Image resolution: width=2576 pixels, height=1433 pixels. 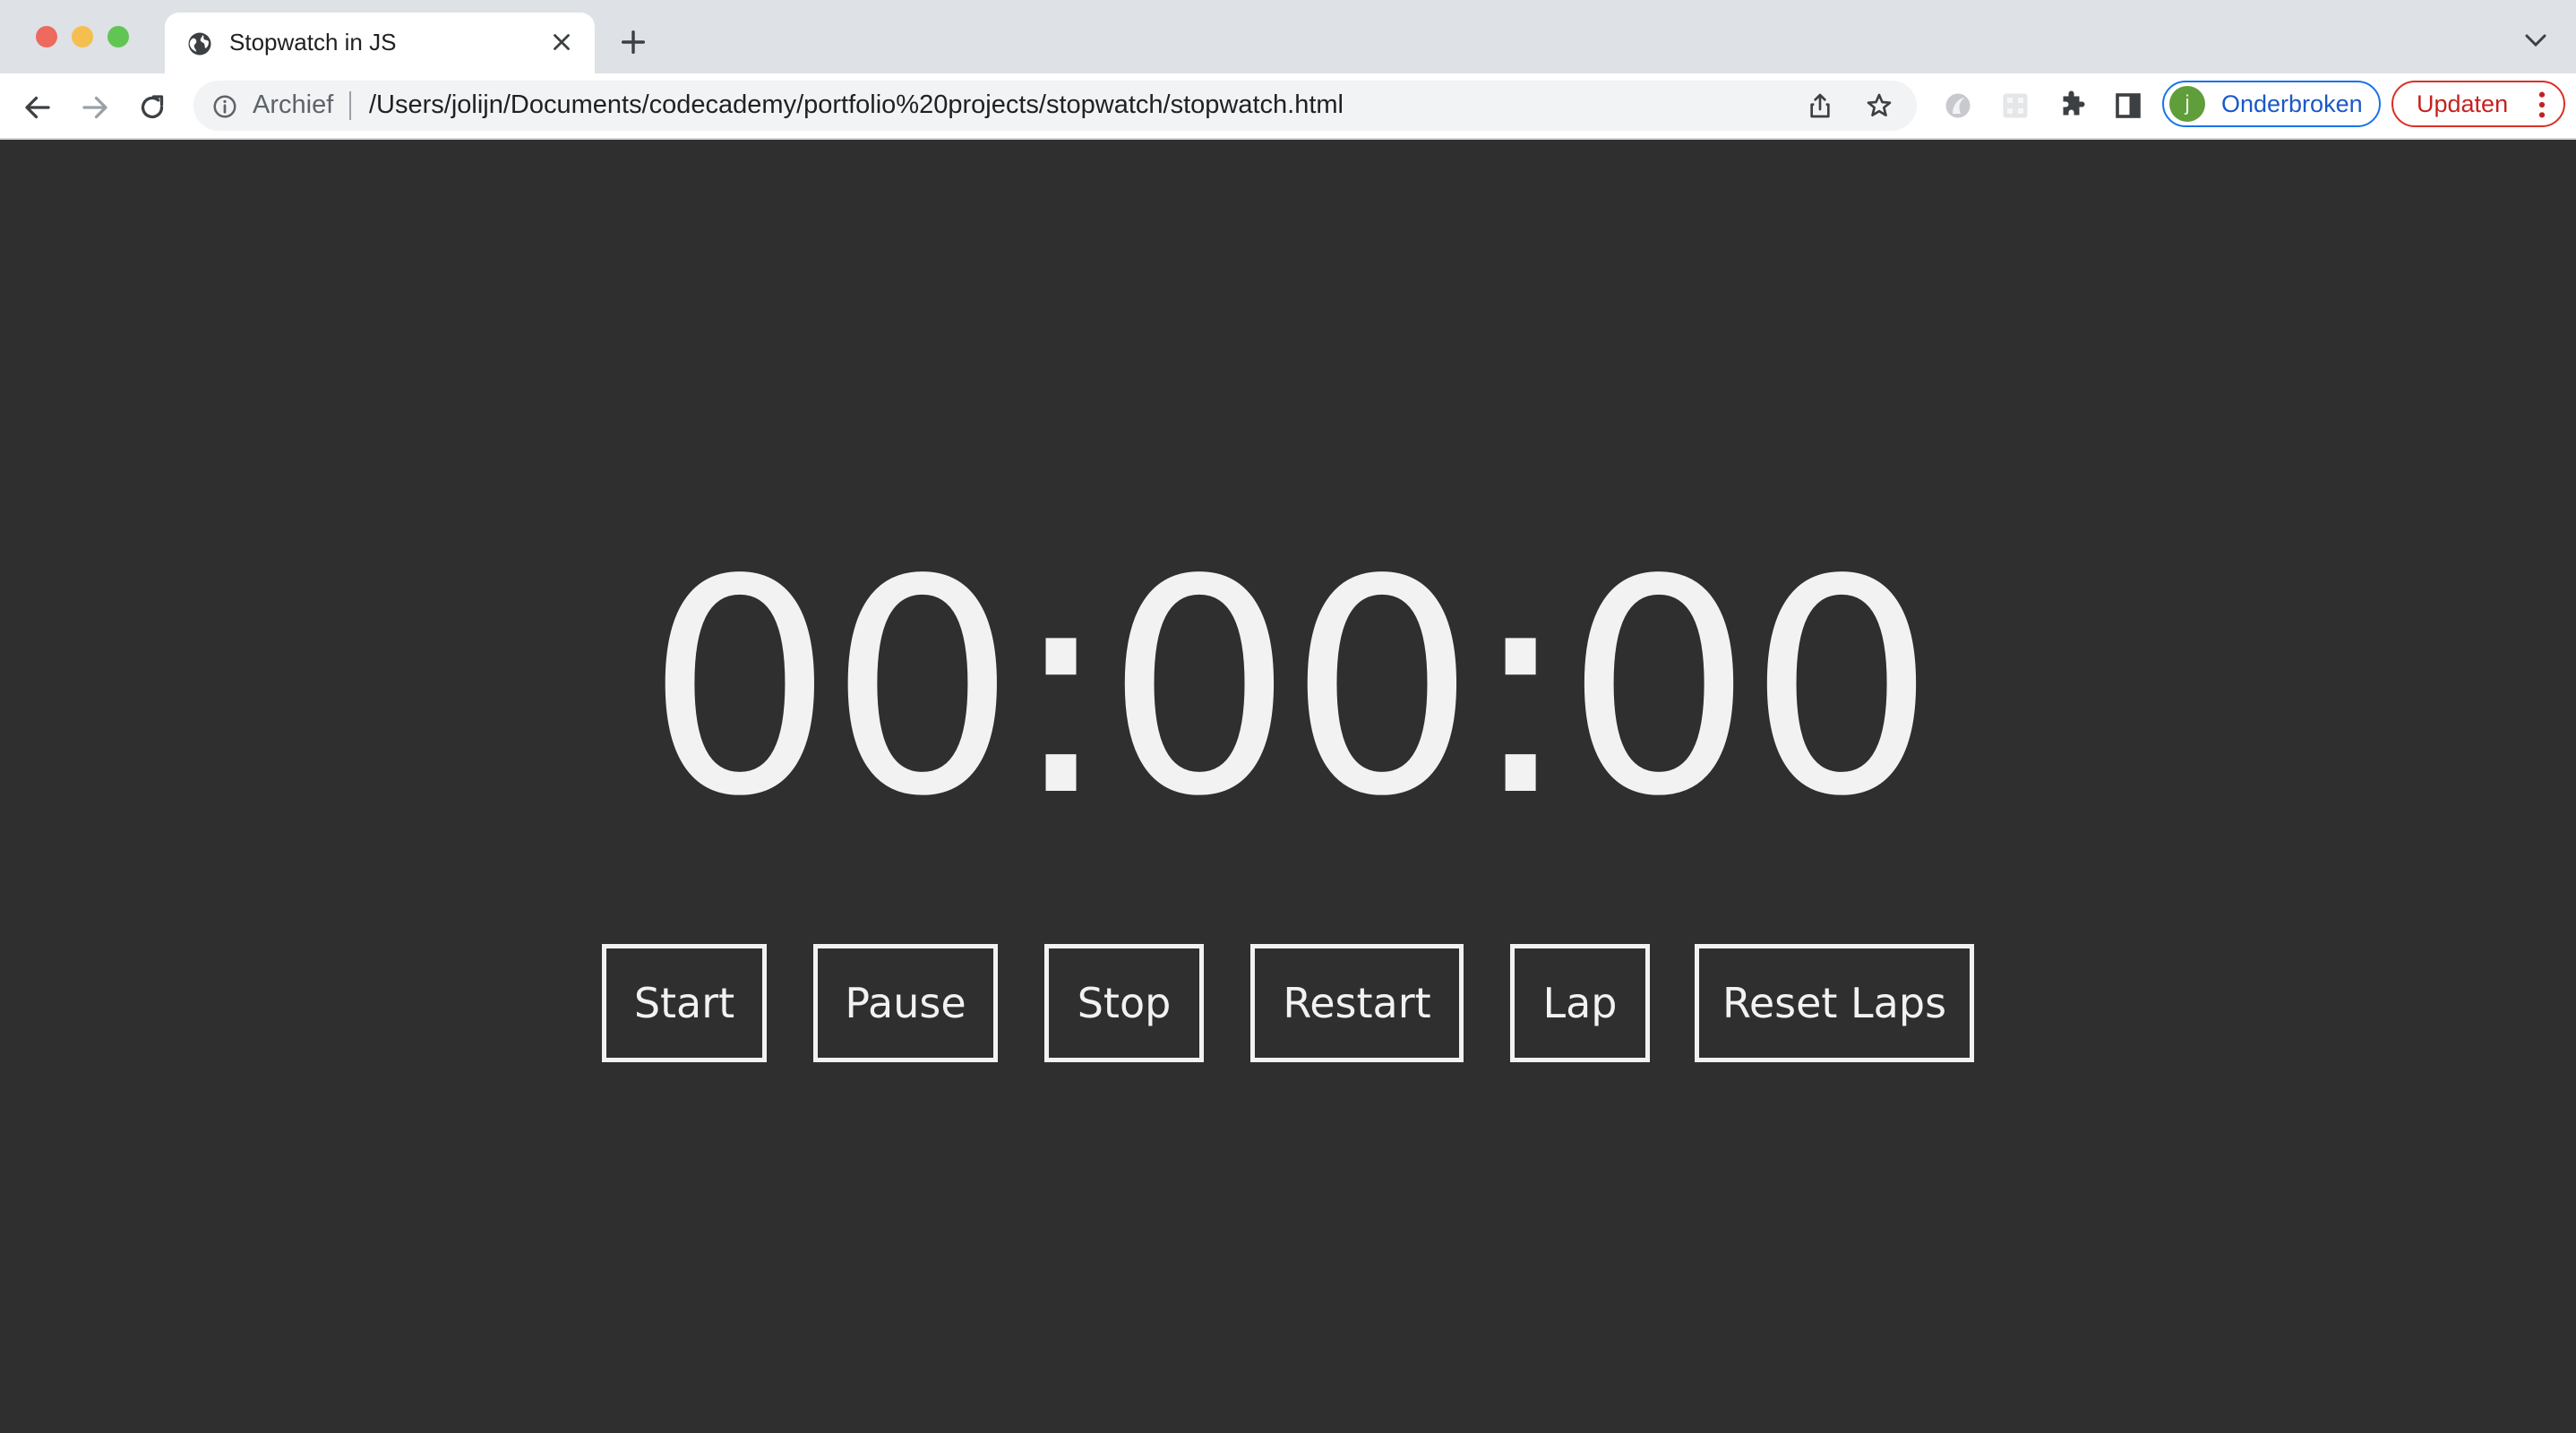 I want to click on globe-icon, so click(x=199, y=44).